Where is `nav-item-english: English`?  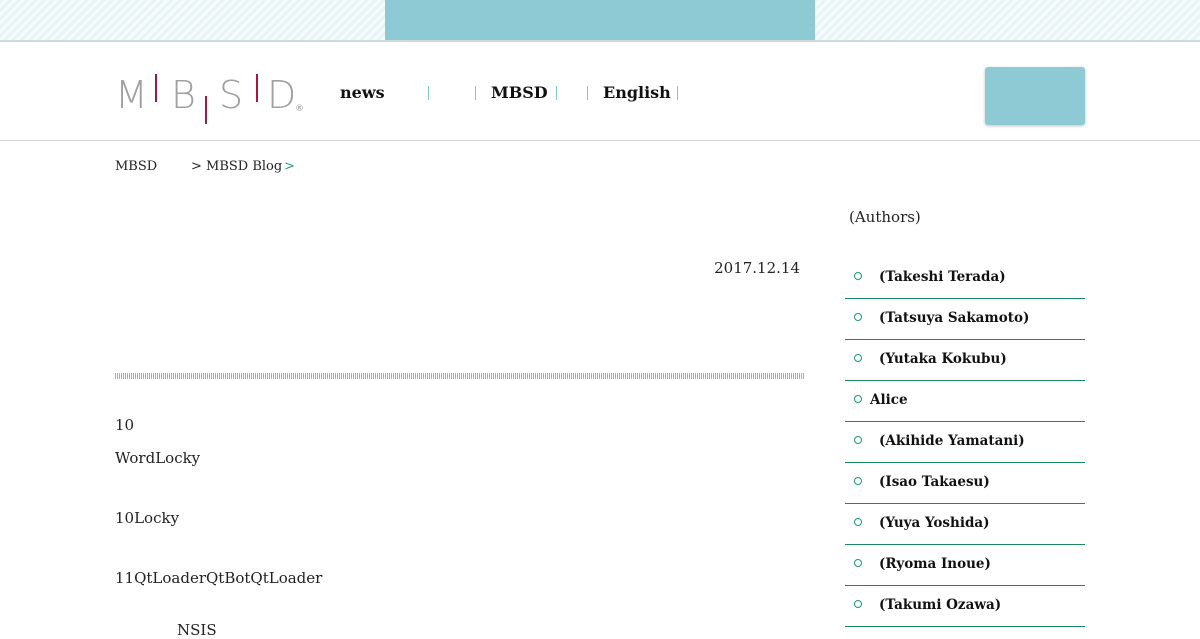
nav-item-english: English is located at coordinates (637, 93).